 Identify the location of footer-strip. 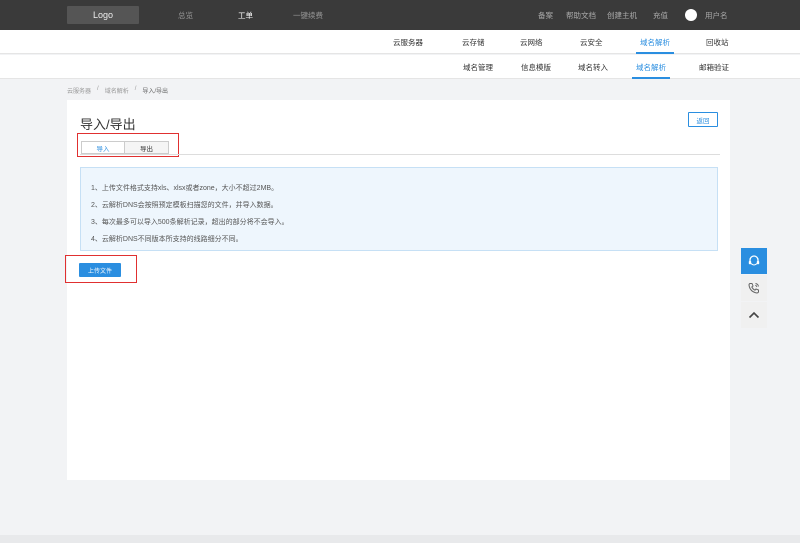
(400, 539).